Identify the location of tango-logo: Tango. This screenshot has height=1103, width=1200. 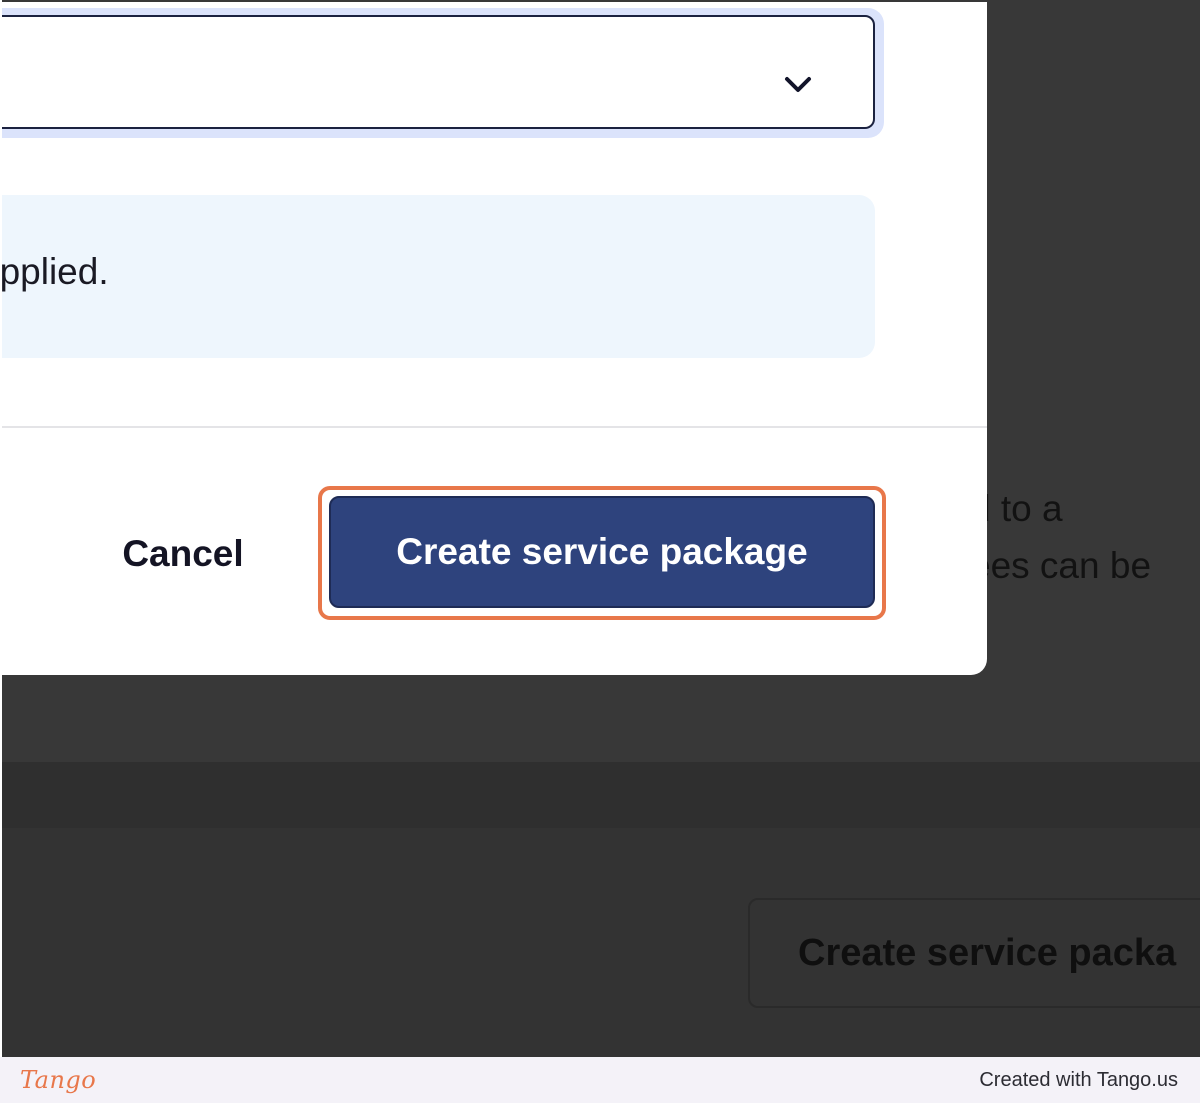
(58, 1080).